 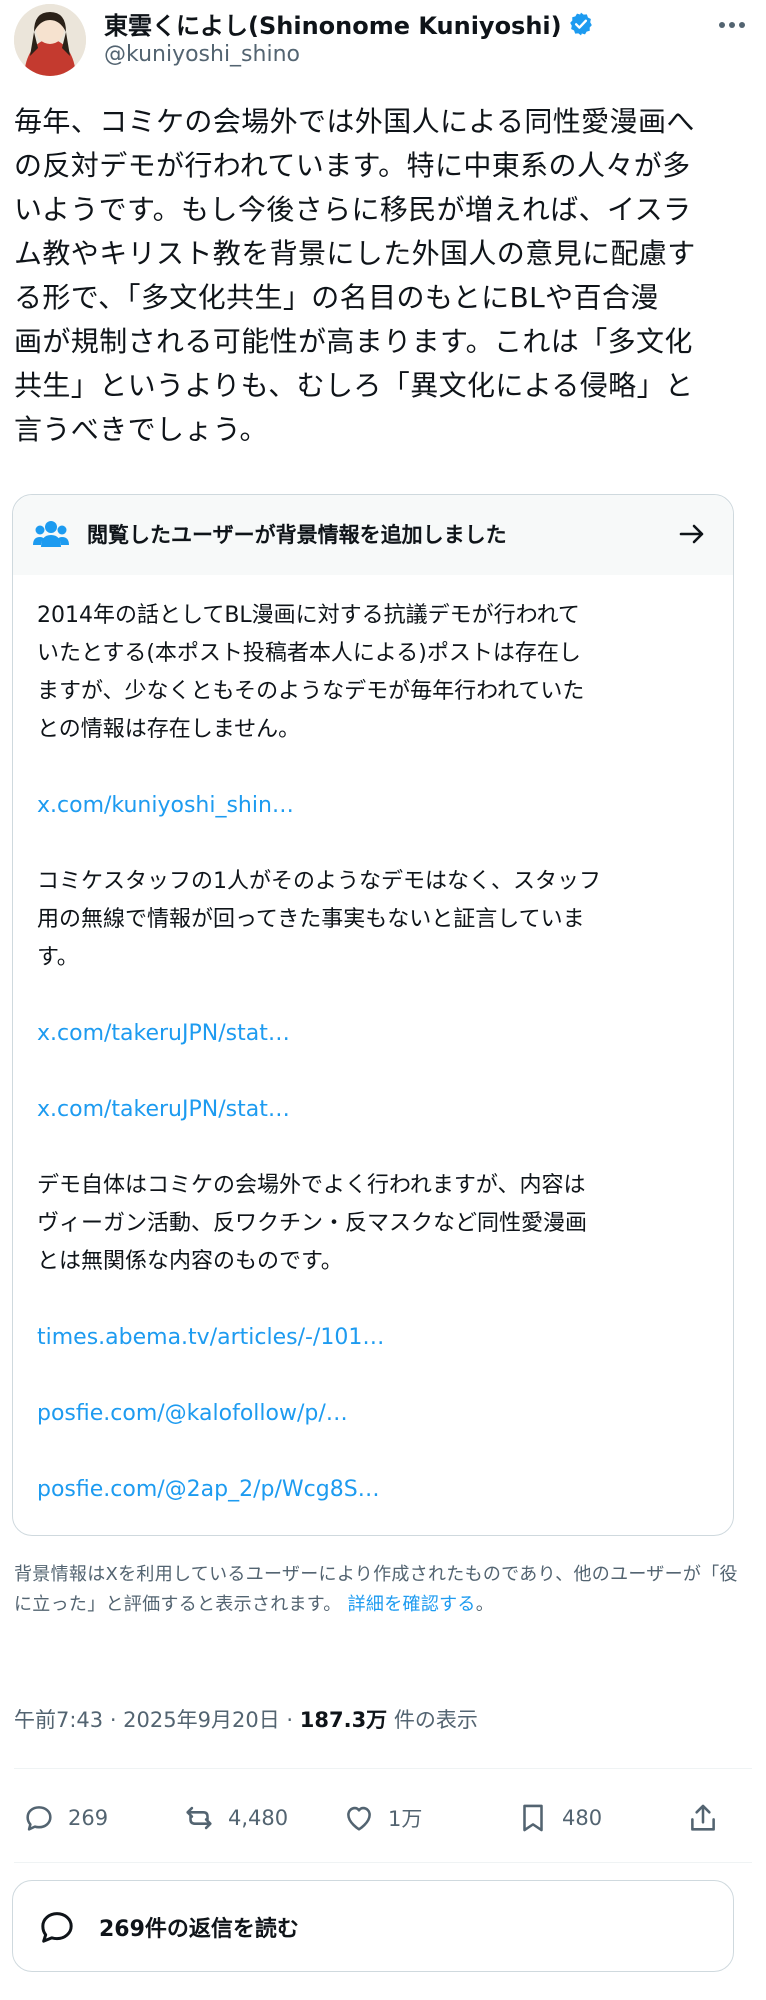 I want to click on post-meta: 午前7:43 · 2025年9月20日 · 187.3万 件の表示, so click(x=246, y=1719).